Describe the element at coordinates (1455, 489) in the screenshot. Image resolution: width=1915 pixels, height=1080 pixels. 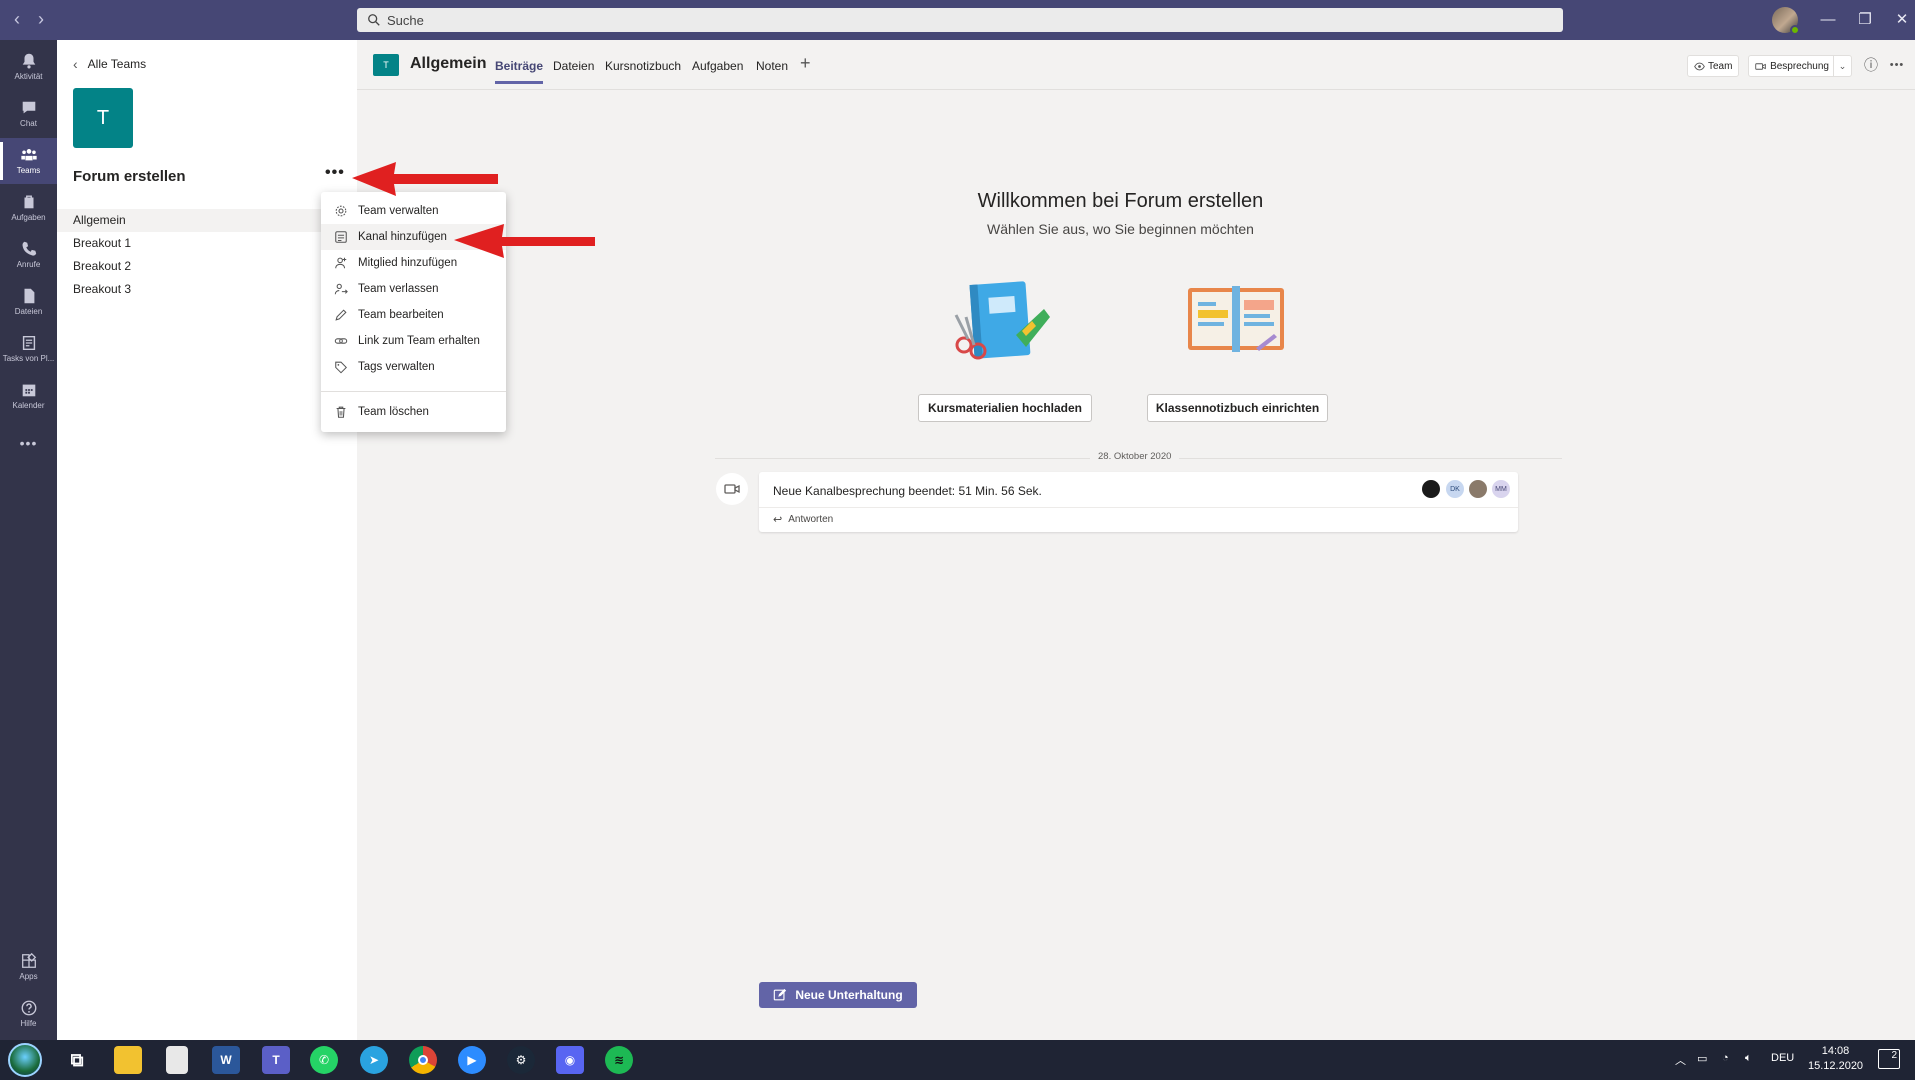
I see `participant-avatar: DK` at that location.